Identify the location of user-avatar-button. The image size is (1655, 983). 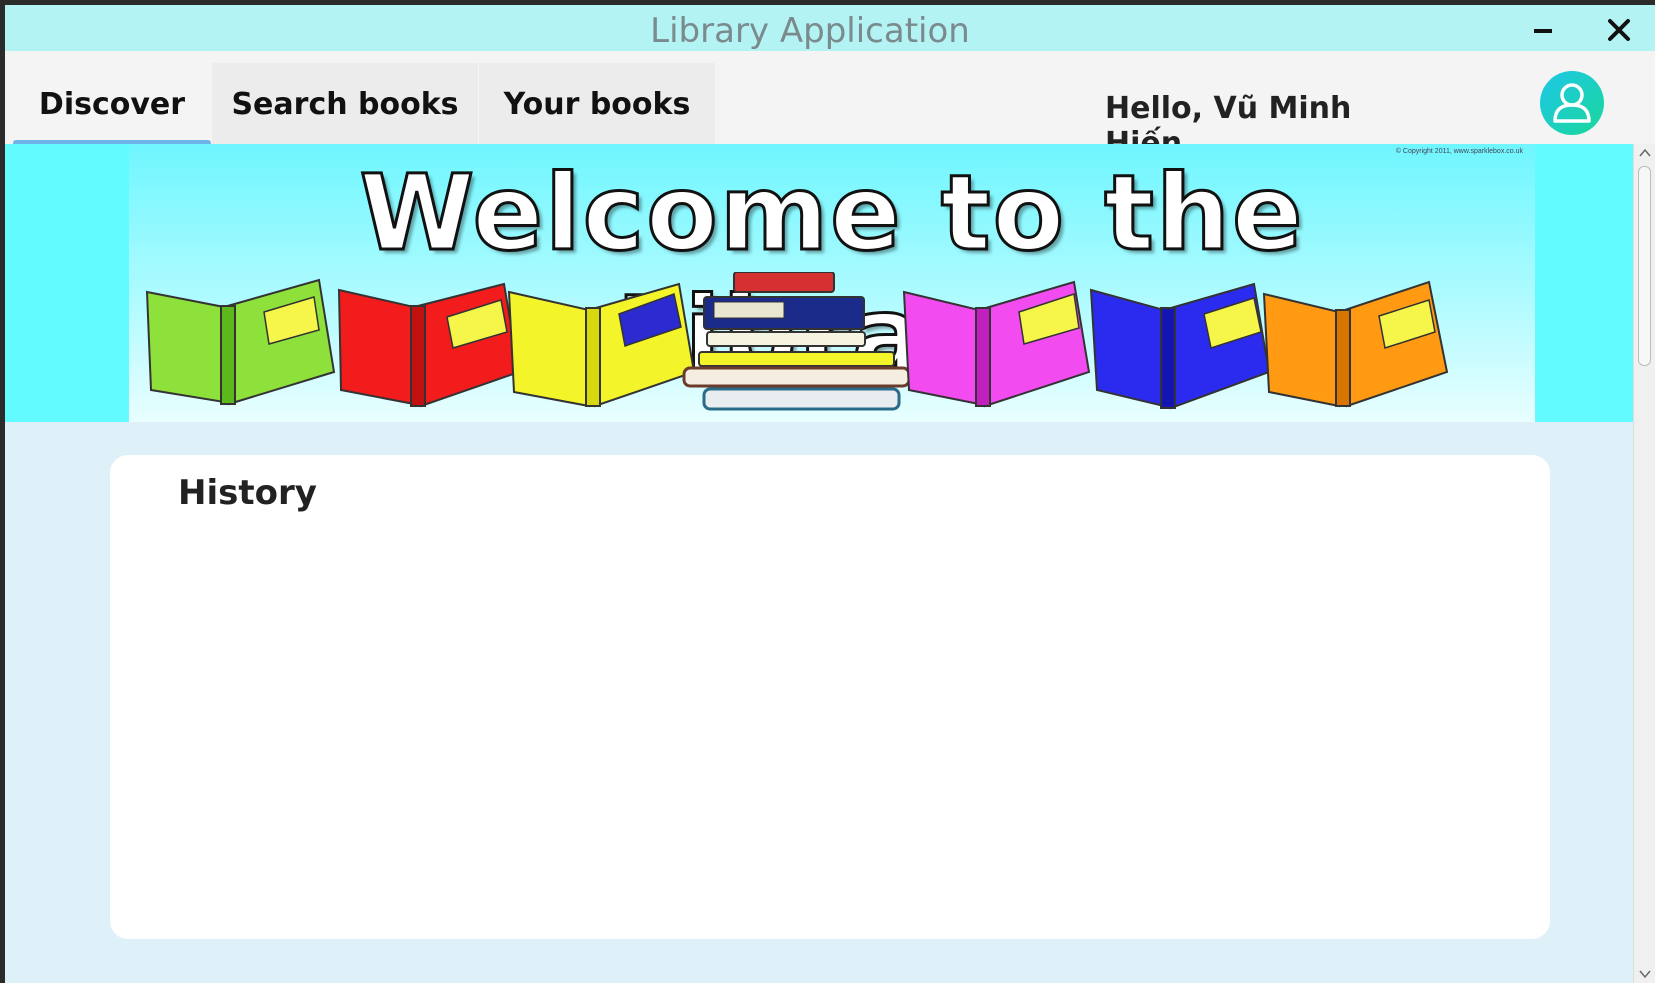
(1572, 103).